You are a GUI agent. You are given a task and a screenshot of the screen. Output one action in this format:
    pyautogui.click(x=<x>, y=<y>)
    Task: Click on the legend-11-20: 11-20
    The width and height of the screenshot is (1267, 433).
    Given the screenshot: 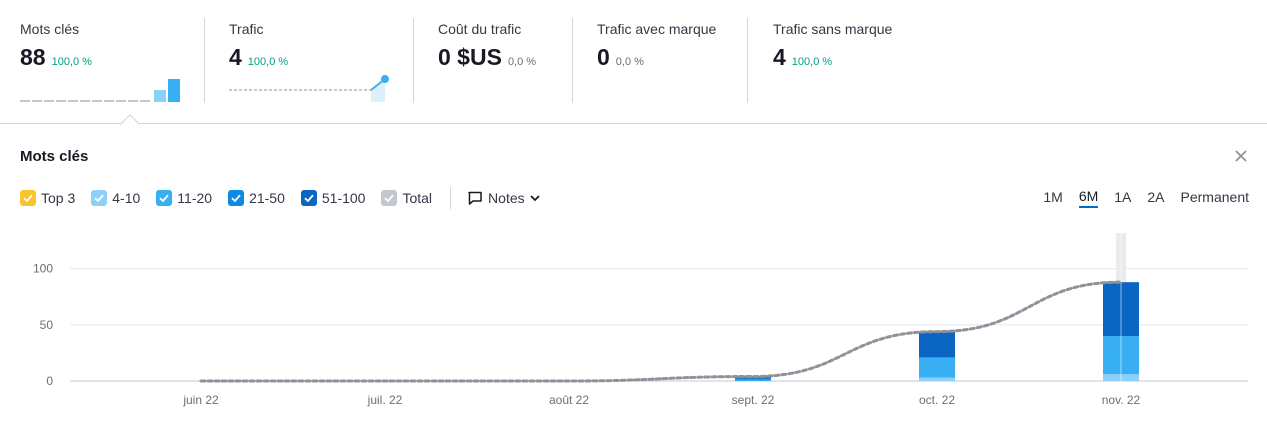 What is the action you would take?
    pyautogui.click(x=184, y=198)
    